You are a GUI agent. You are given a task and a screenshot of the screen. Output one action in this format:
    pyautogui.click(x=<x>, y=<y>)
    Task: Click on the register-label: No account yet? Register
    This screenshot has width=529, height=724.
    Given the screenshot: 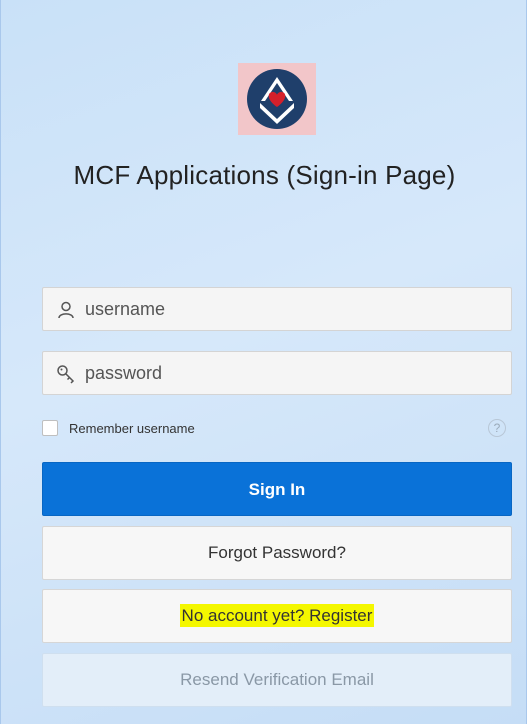 What is the action you would take?
    pyautogui.click(x=277, y=615)
    